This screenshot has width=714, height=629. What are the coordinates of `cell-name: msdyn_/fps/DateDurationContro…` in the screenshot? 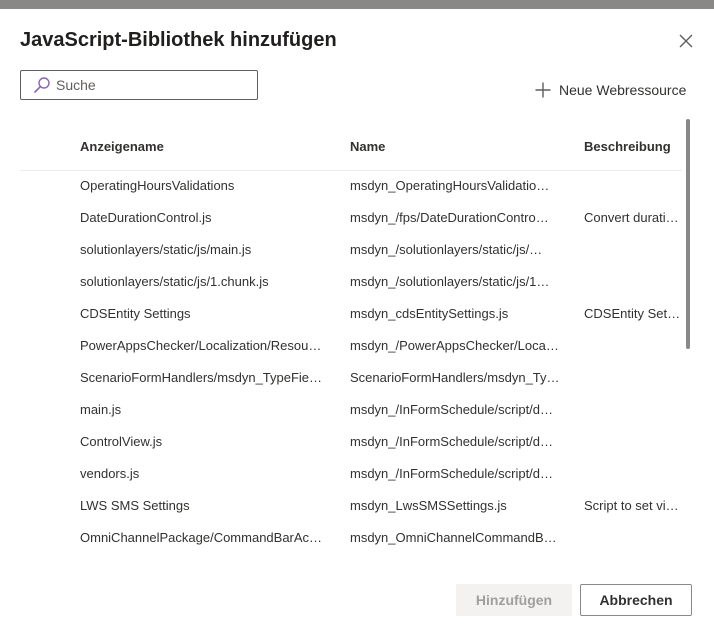 It's located at (449, 217).